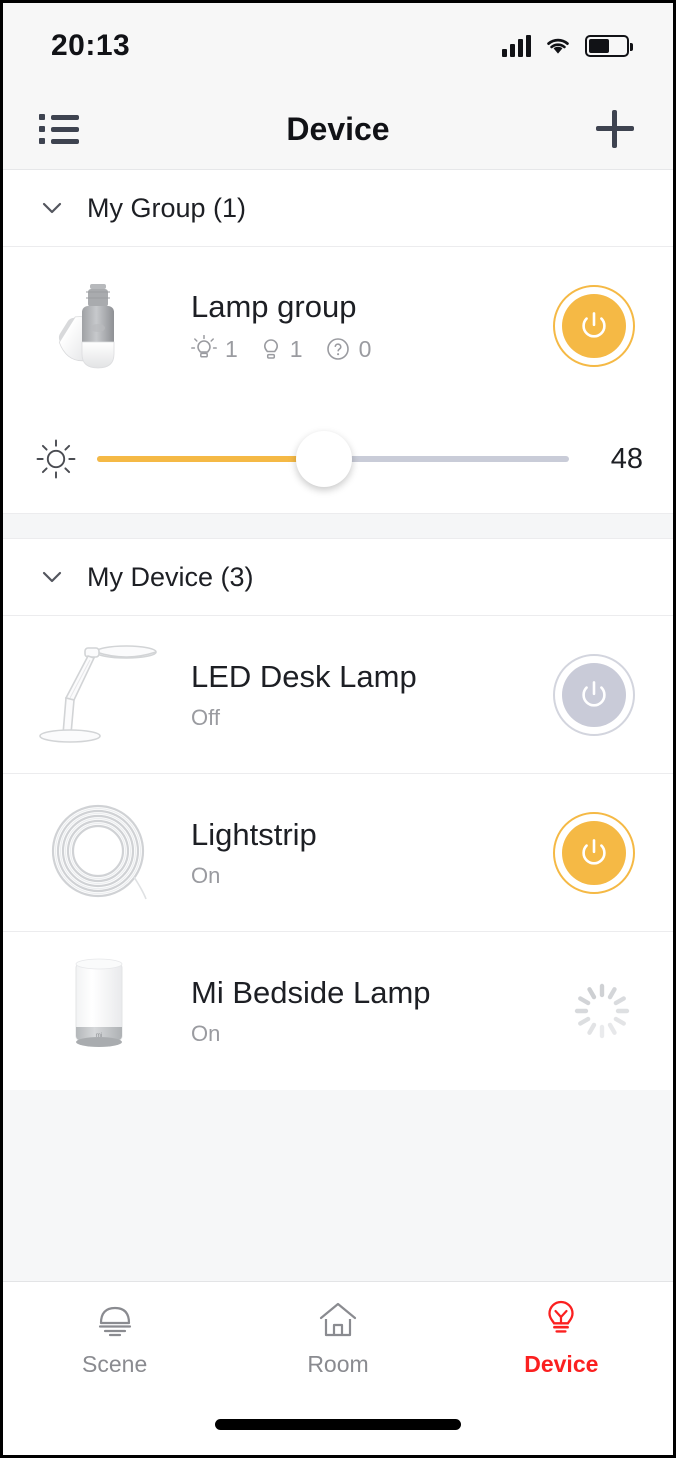  I want to click on smart-bulbs-photo, so click(98, 326).